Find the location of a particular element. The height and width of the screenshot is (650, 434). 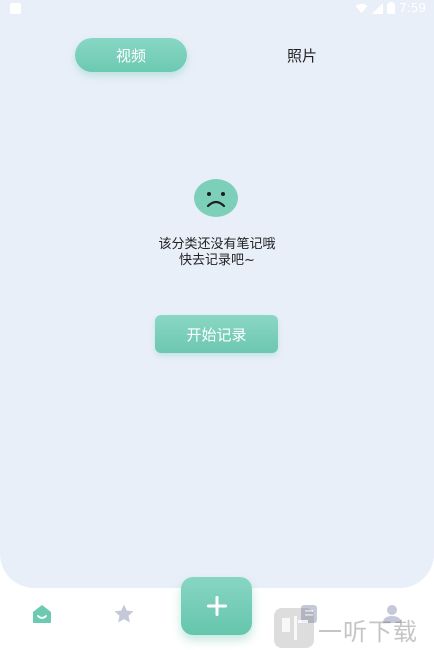

signal-icon is located at coordinates (378, 8).